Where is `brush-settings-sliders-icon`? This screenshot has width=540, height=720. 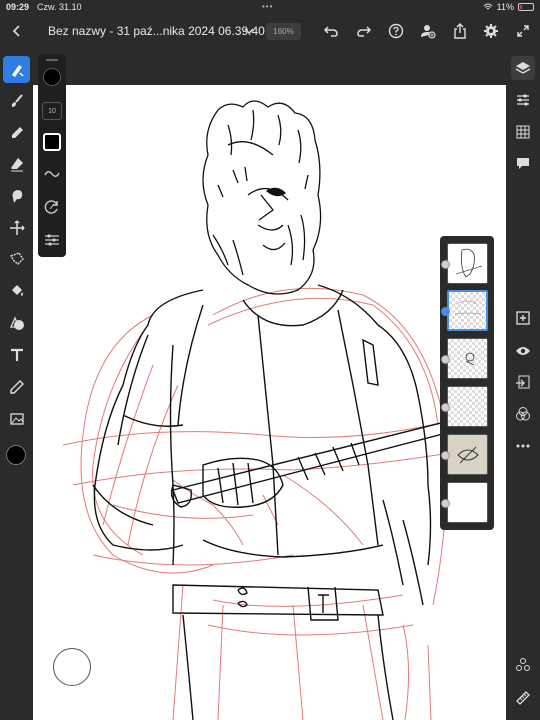
brush-settings-sliders-icon is located at coordinates (52, 240).